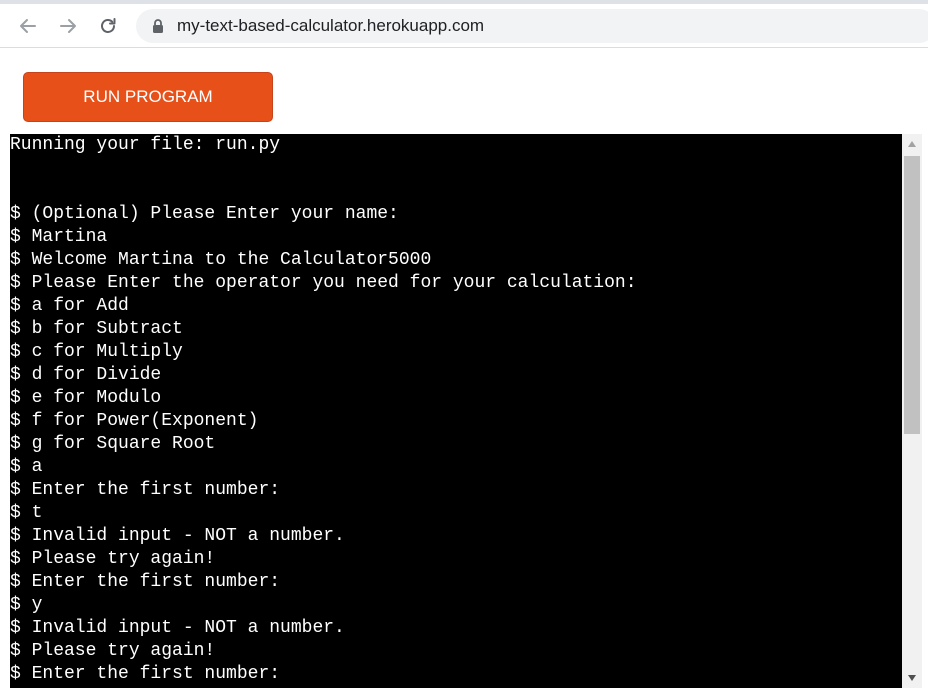 This screenshot has width=928, height=688. Describe the element at coordinates (912, 295) in the screenshot. I see `scroll-thumb` at that location.